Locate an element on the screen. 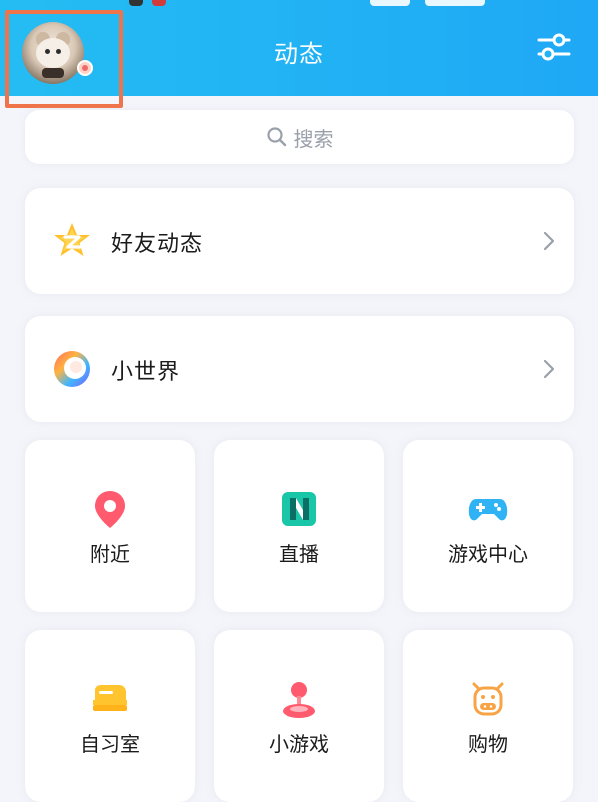  qzone-star-icon is located at coordinates (72, 239).